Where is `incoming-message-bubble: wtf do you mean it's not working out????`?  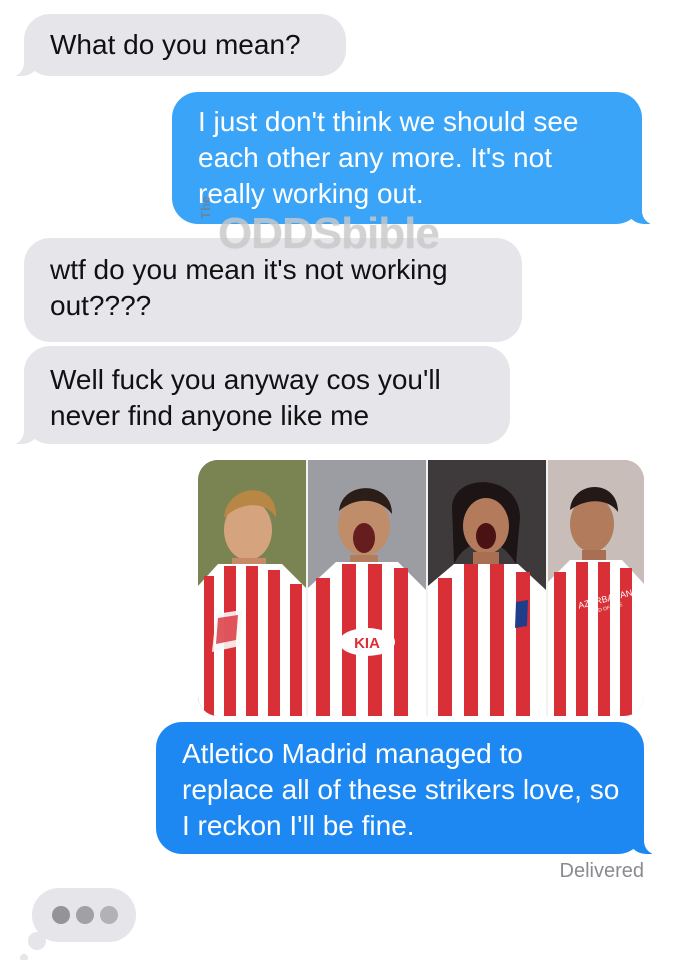 incoming-message-bubble: wtf do you mean it's not working out???? is located at coordinates (273, 290).